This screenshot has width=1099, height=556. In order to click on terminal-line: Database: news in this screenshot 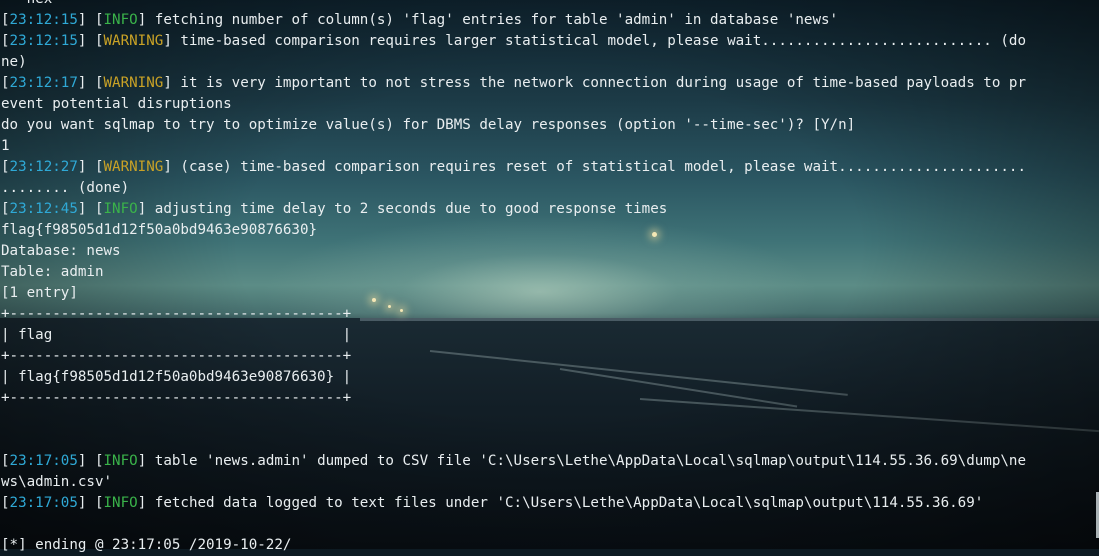, I will do `click(550, 251)`.